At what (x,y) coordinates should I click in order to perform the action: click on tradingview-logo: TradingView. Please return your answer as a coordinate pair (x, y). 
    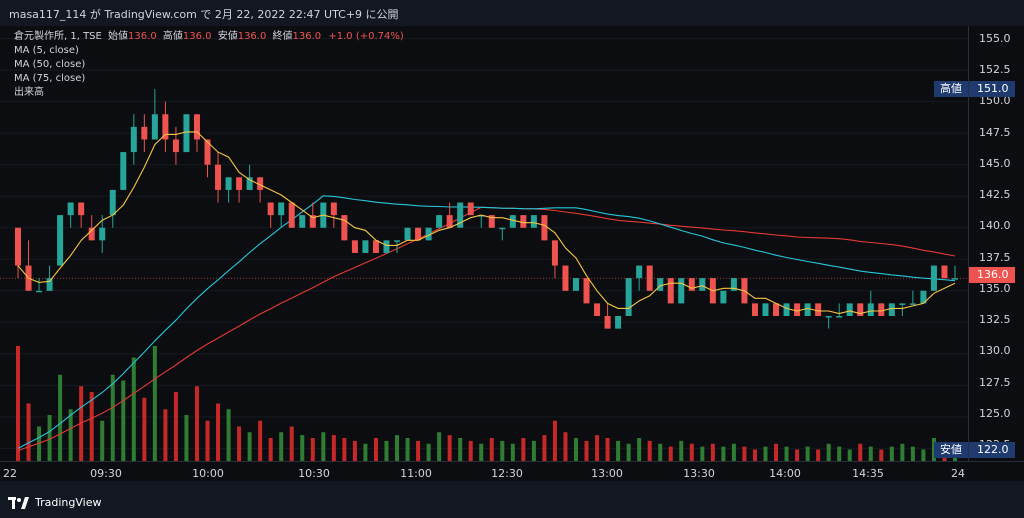
    Looking at the image, I should click on (54, 502).